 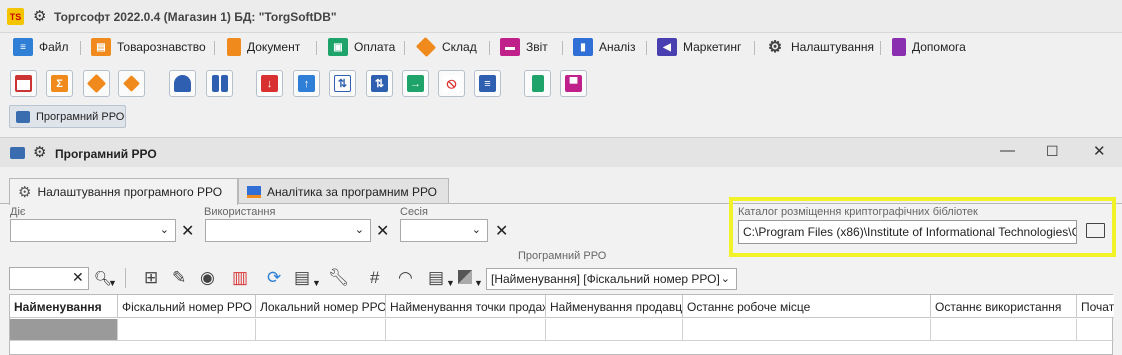 I want to click on refresh-icon: ⟳, so click(x=274, y=278).